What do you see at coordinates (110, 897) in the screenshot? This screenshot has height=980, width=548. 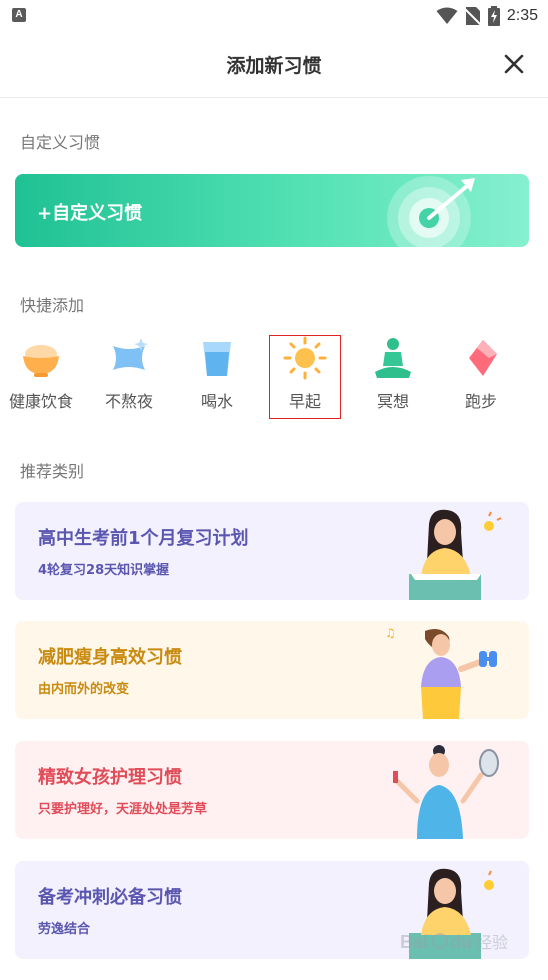 I see `recommend-card-title: 备考冲刺必备习惯` at bounding box center [110, 897].